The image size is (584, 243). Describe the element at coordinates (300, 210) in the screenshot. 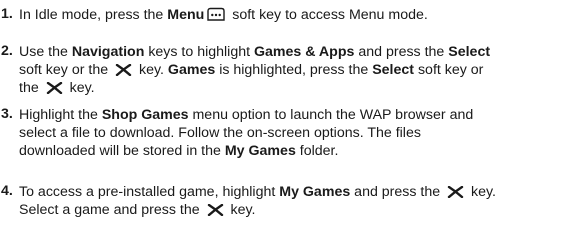

I see `step-line: Select a game and press the key.` at that location.